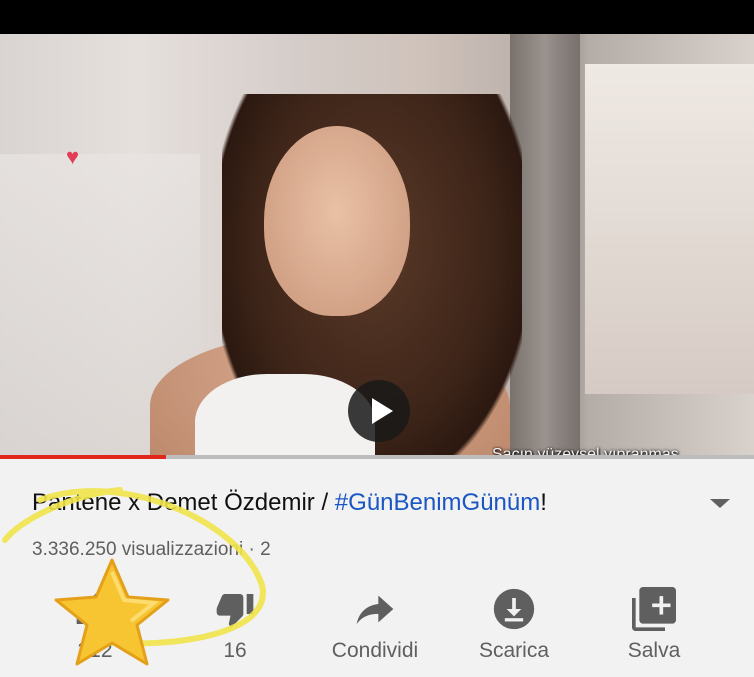 The image size is (754, 677). I want to click on play-icon, so click(382, 411).